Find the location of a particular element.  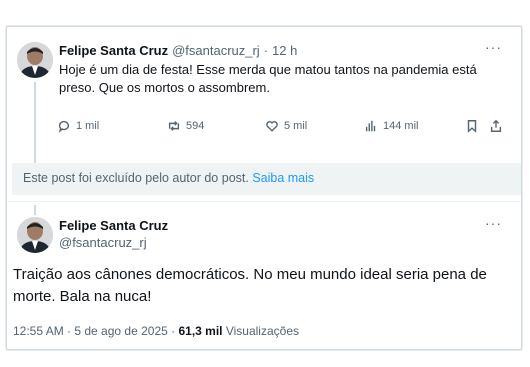

views-label: Visualizações is located at coordinates (262, 331).